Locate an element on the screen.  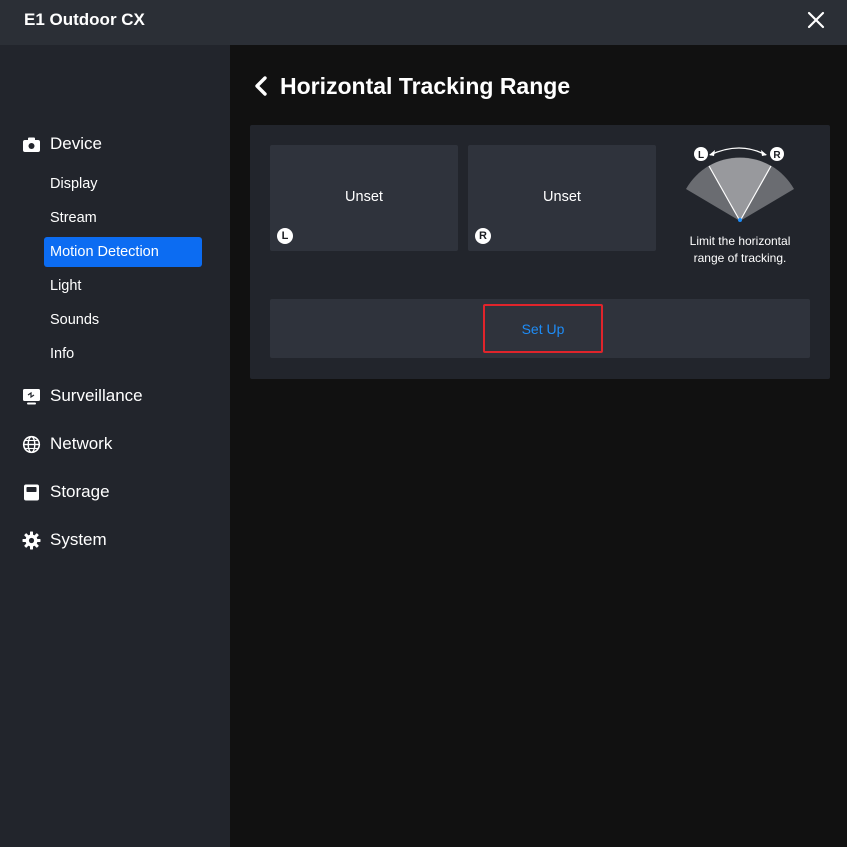
sidebar-item-info: Info is located at coordinates (123, 354).